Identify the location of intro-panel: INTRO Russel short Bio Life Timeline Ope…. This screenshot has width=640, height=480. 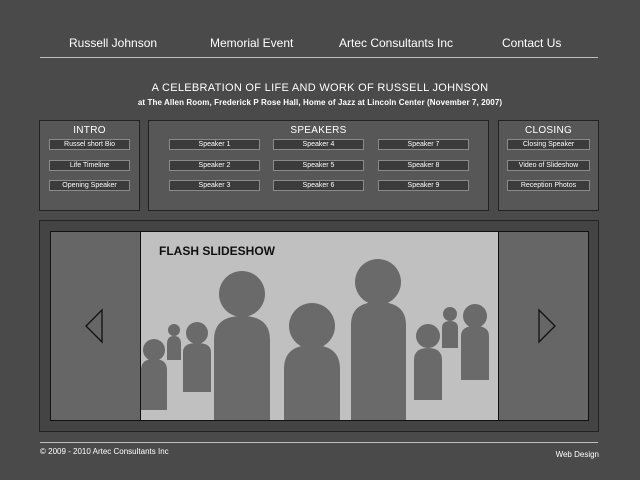
(89, 165).